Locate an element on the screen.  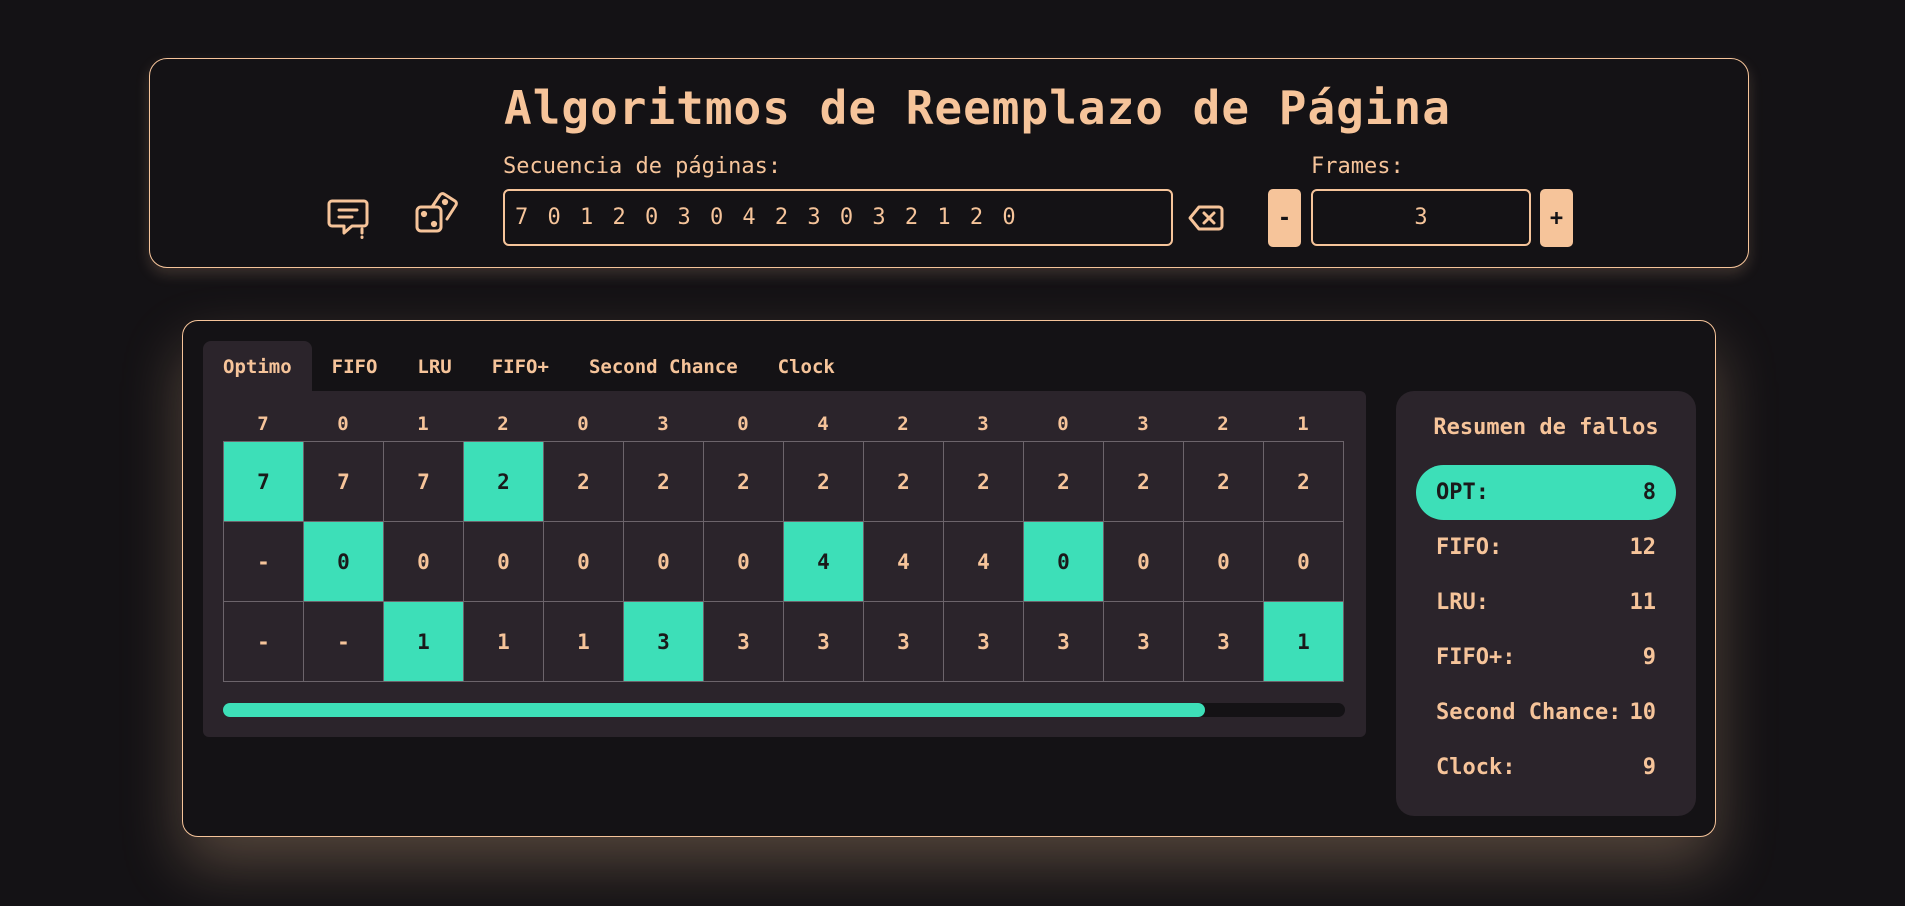
backspace-clear-icon is located at coordinates (1206, 218).